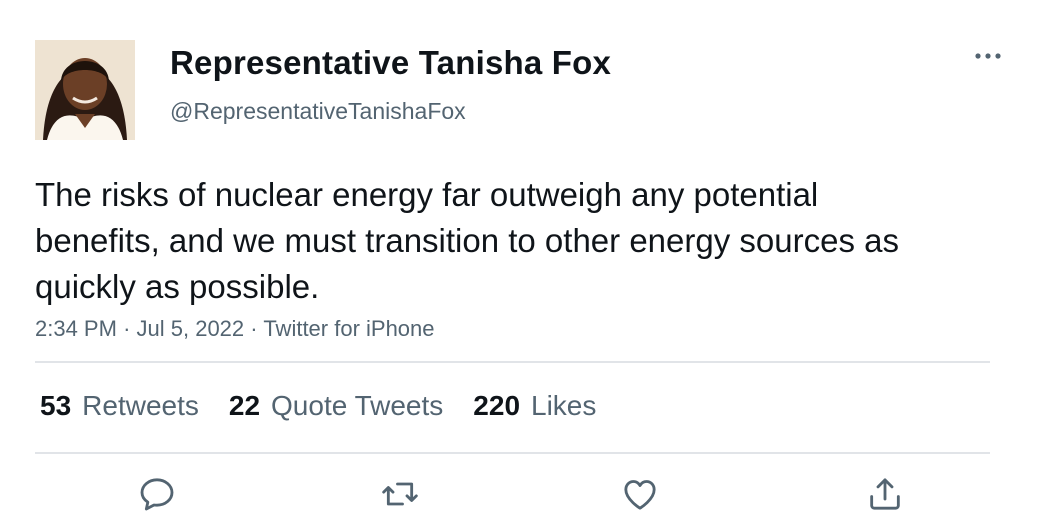  Describe the element at coordinates (56, 405) in the screenshot. I see `retweets-count: 53` at that location.